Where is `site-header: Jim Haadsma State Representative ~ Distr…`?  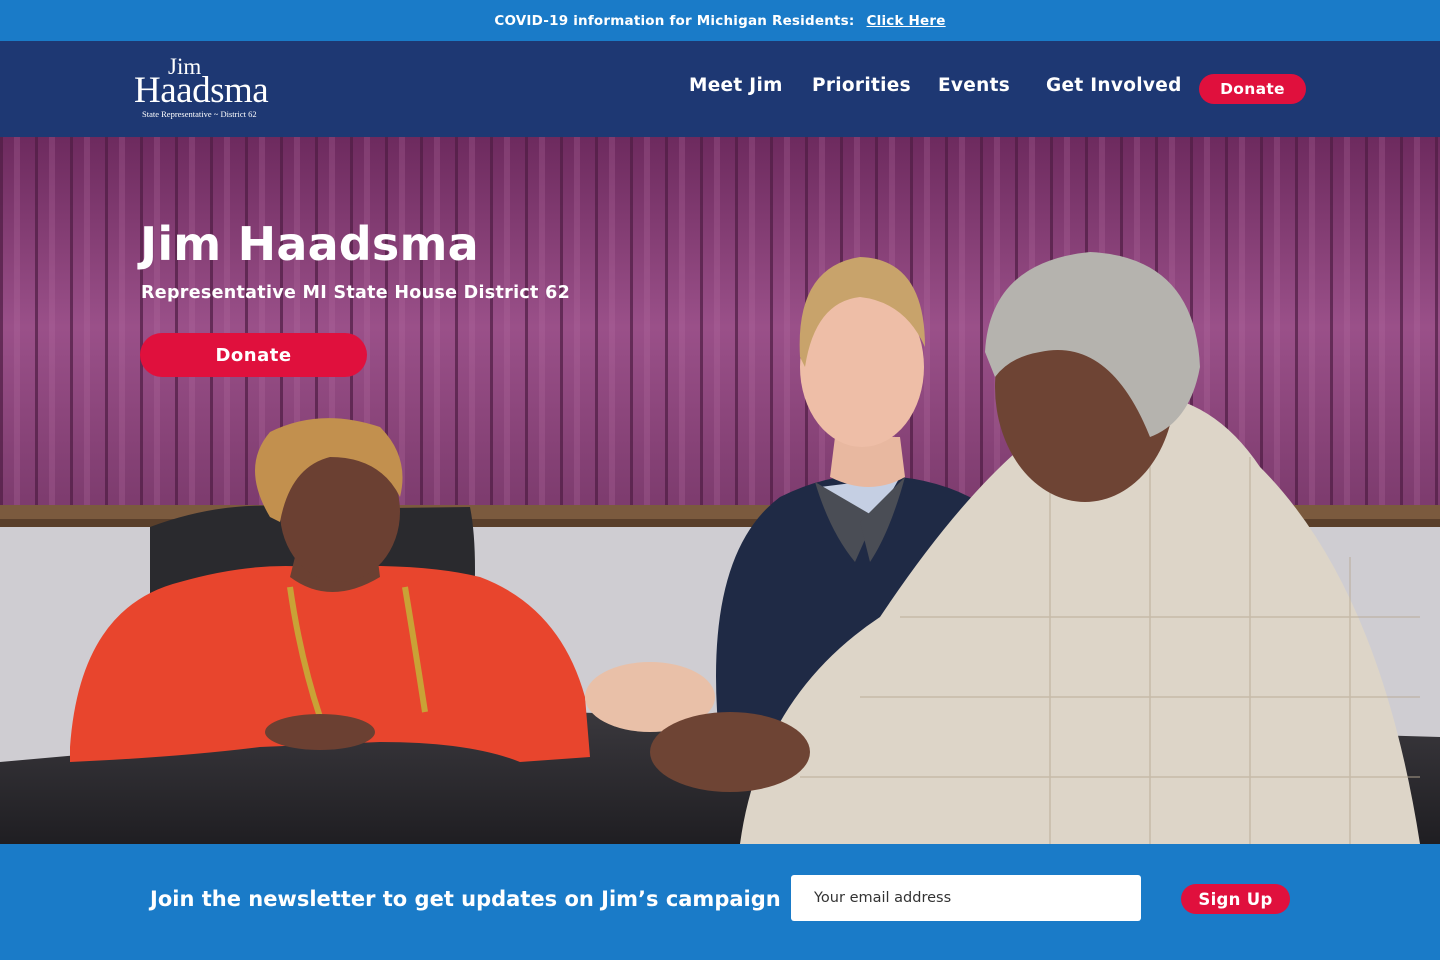
site-header: Jim Haadsma State Representative ~ Distr… is located at coordinates (720, 89).